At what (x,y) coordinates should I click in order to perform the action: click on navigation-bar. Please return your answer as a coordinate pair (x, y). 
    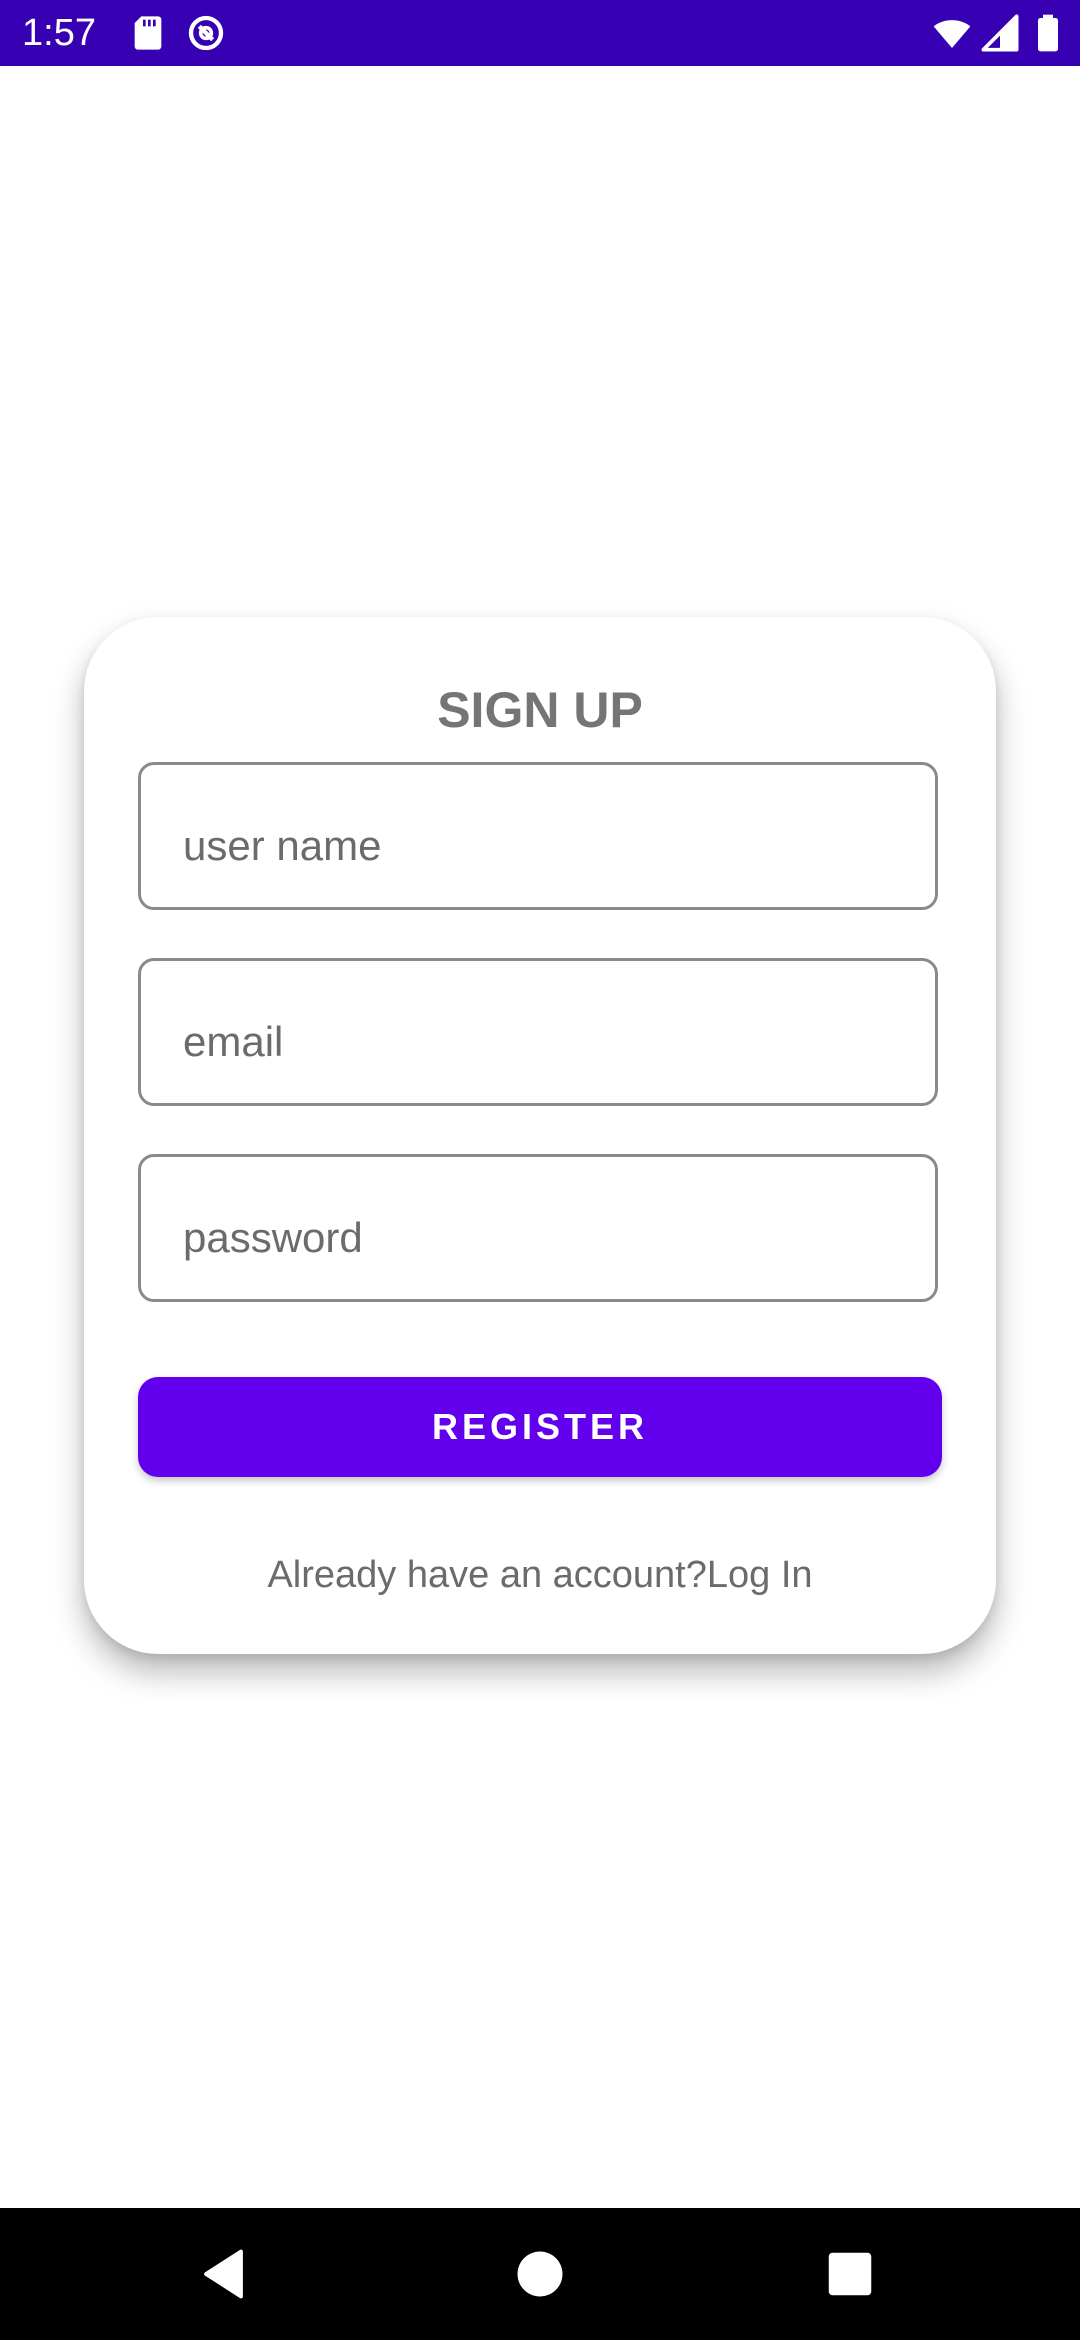
    Looking at the image, I should click on (540, 2274).